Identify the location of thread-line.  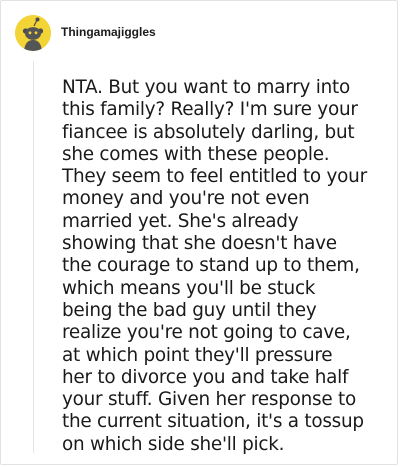
(33, 257).